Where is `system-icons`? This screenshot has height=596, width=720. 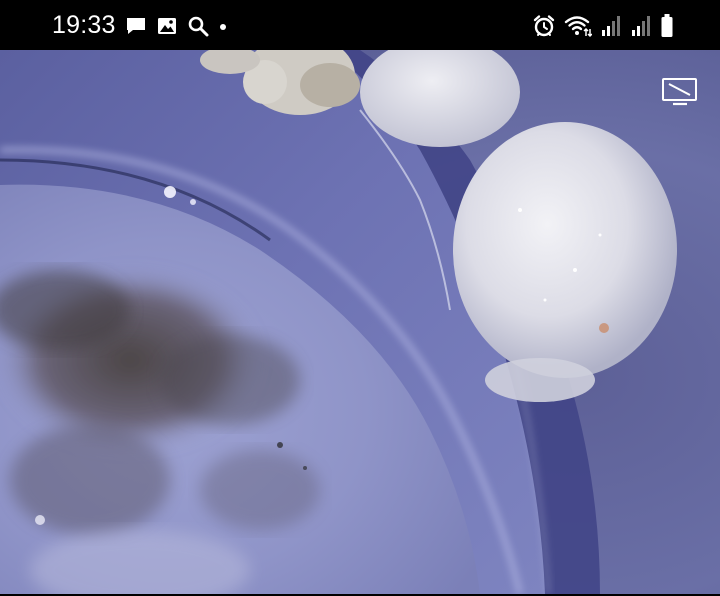 system-icons is located at coordinates (603, 26).